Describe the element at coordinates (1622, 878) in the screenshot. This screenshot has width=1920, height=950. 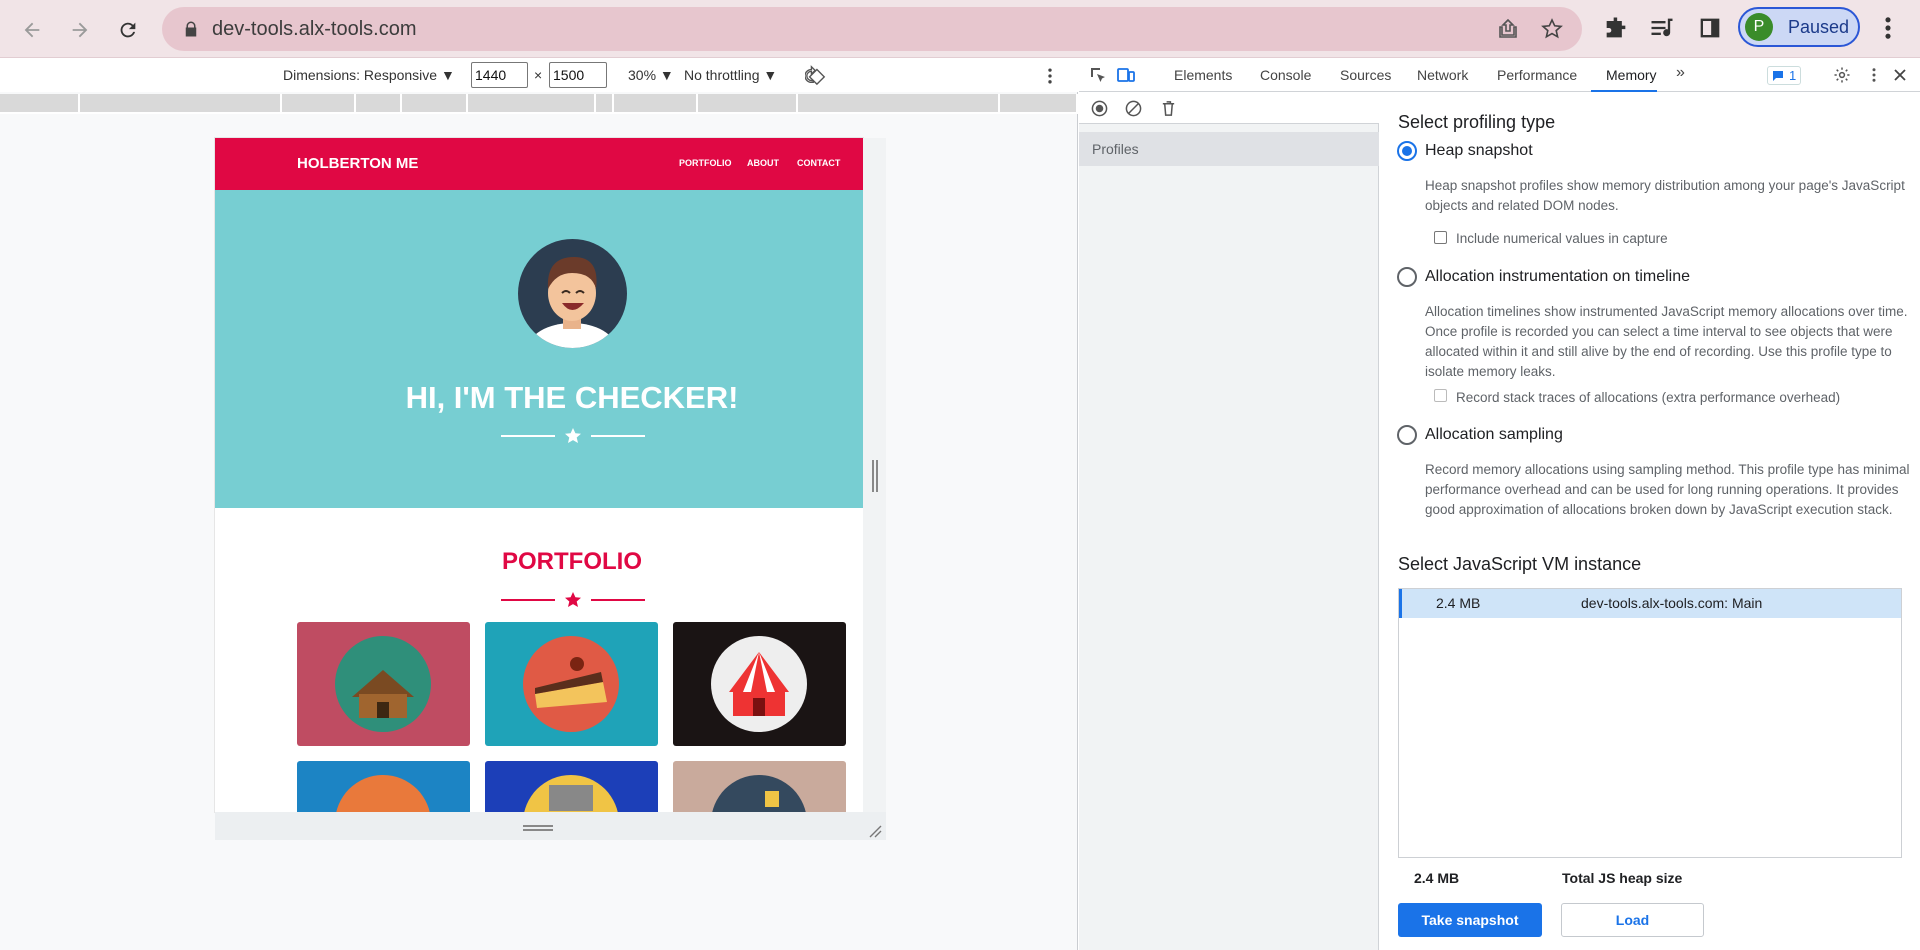
I see `total-heap-size-label: Total JS heap size` at that location.